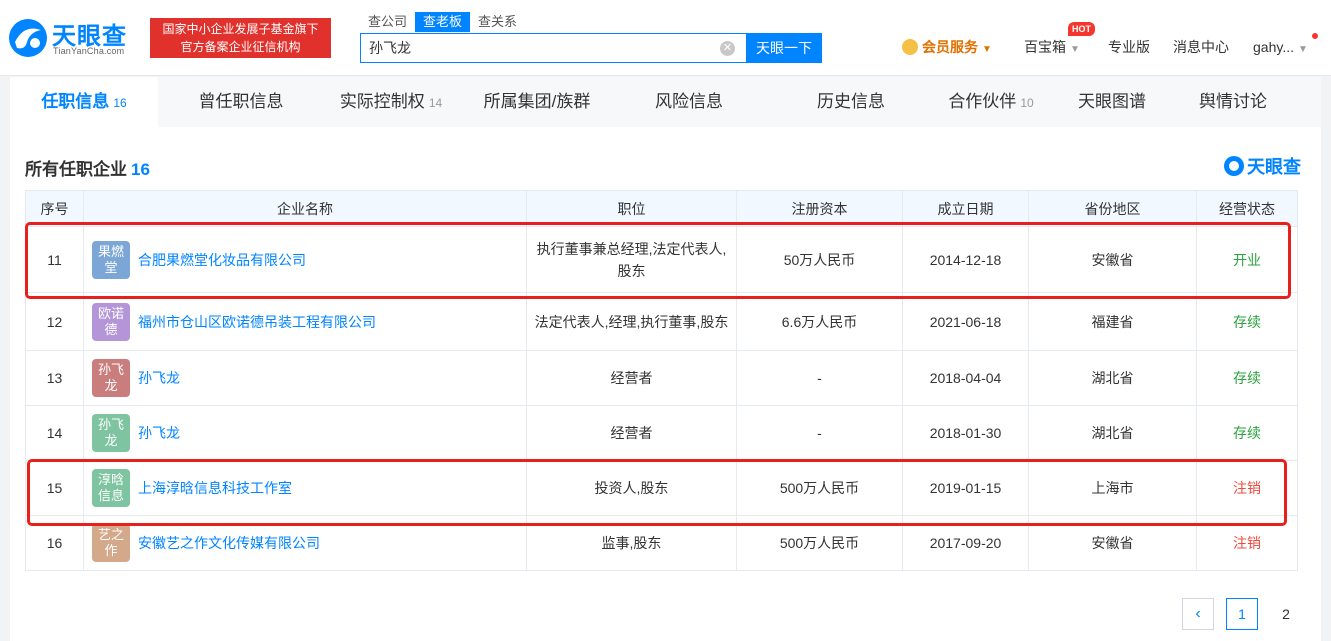  I want to click on tianyancha-watermark: 天眼查, so click(1262, 166).